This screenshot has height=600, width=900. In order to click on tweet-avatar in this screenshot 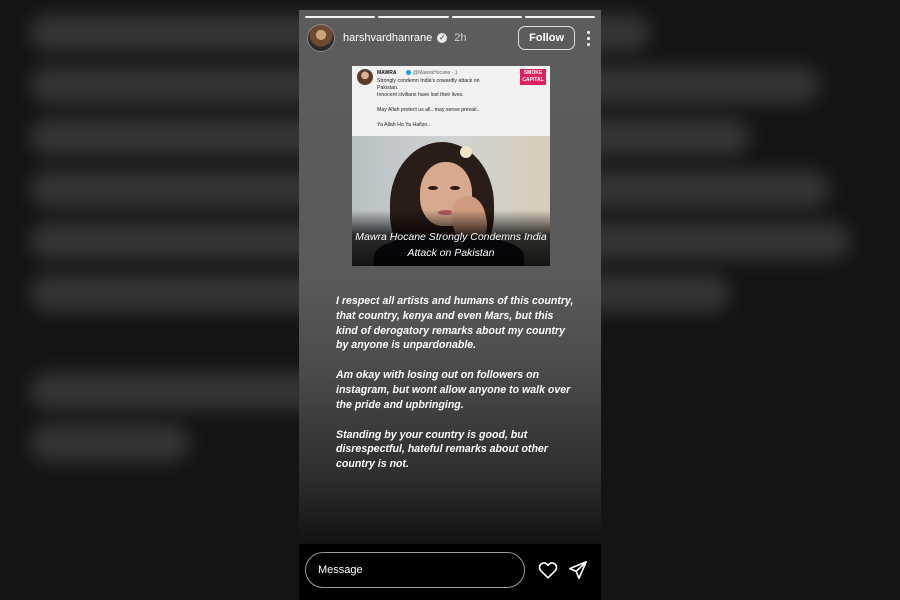, I will do `click(365, 77)`.